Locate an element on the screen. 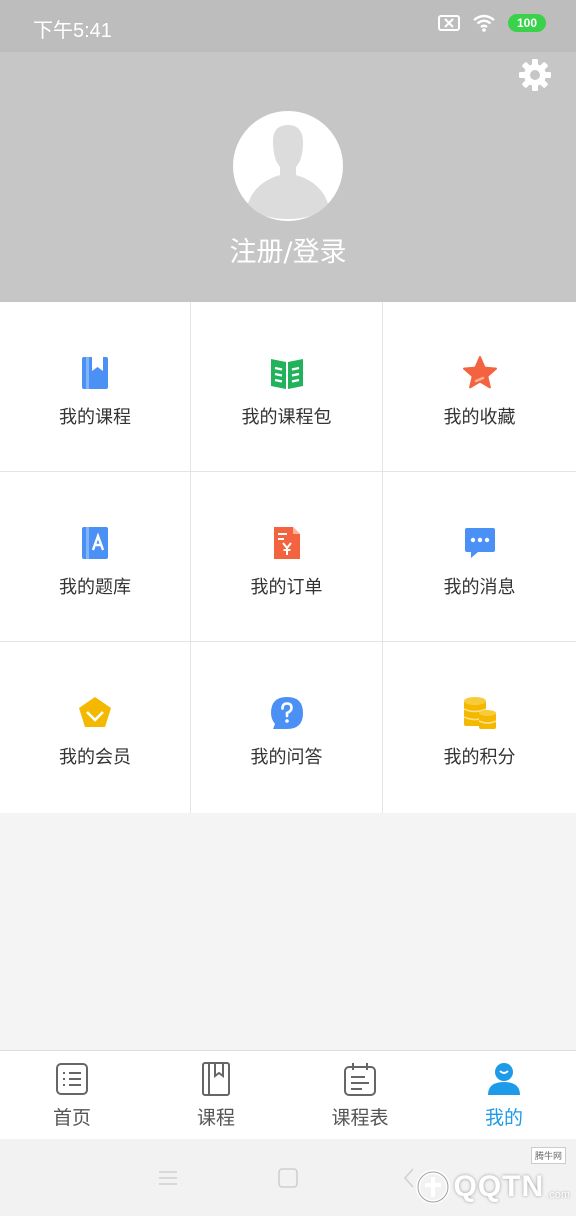 The height and width of the screenshot is (1216, 576). bottom-tab-bar: 首页 课程 课程表 我的 is located at coordinates (288, 1094).